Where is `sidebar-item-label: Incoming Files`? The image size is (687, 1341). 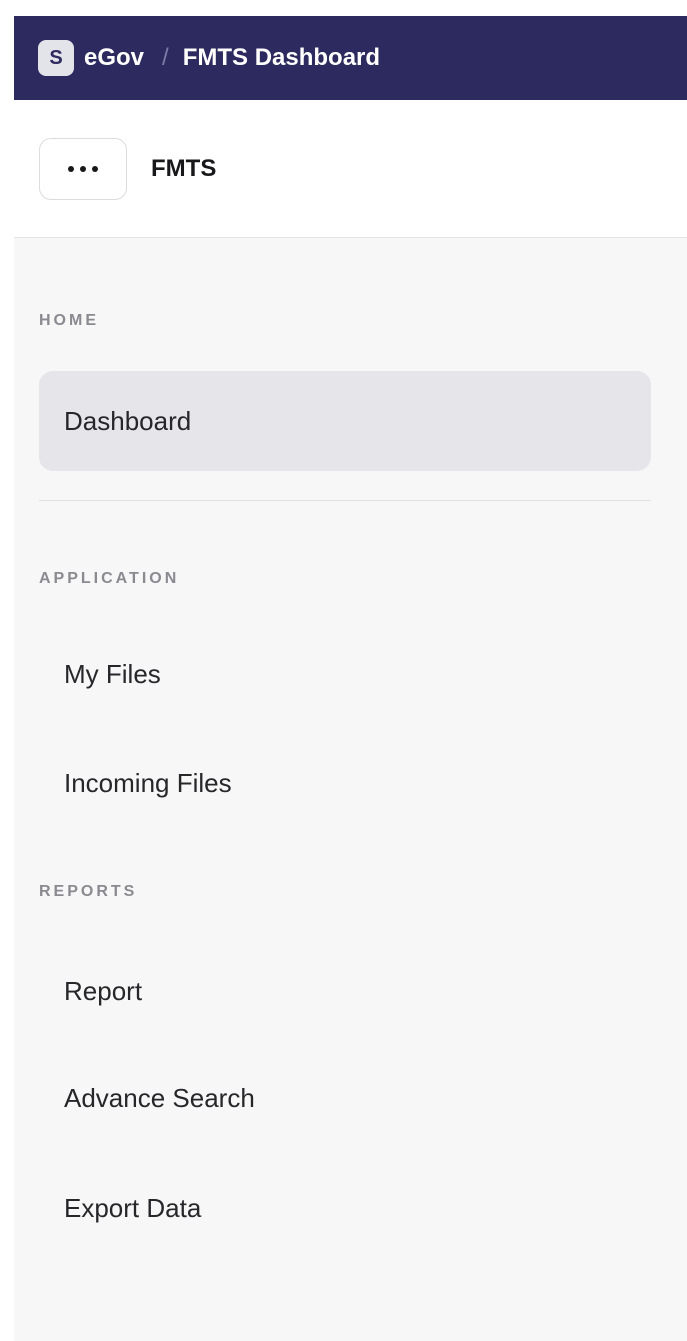 sidebar-item-label: Incoming Files is located at coordinates (148, 782).